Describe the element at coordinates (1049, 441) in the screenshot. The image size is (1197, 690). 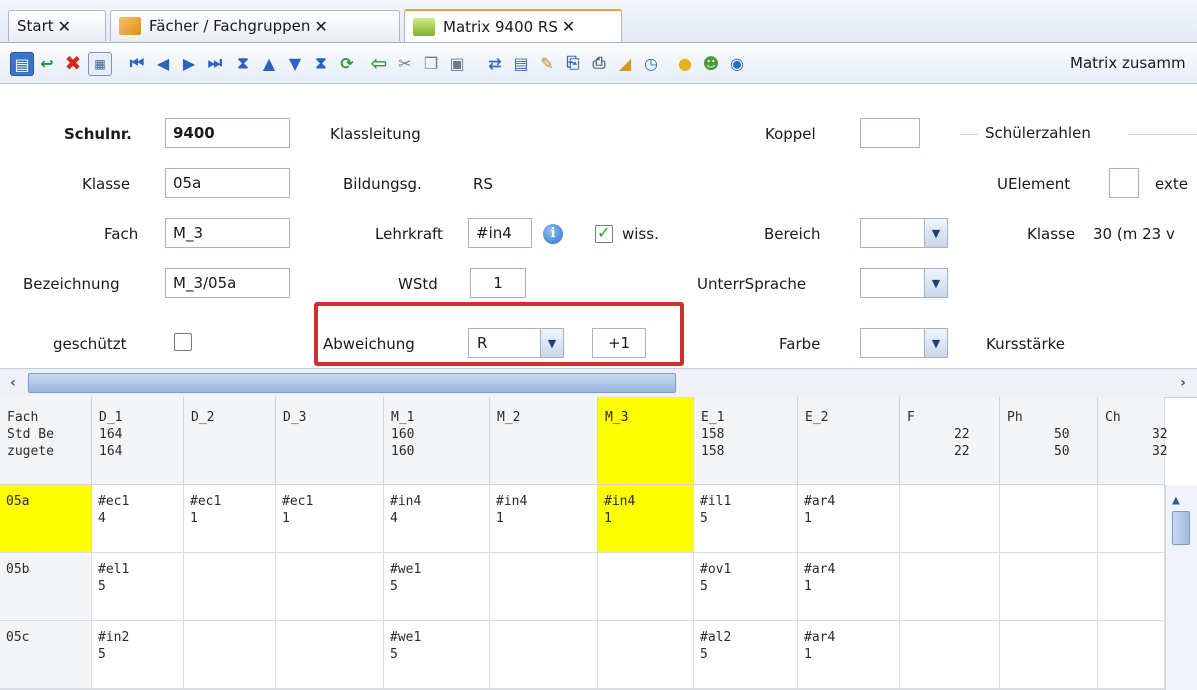
I see `column-header: Ph 50 50` at that location.